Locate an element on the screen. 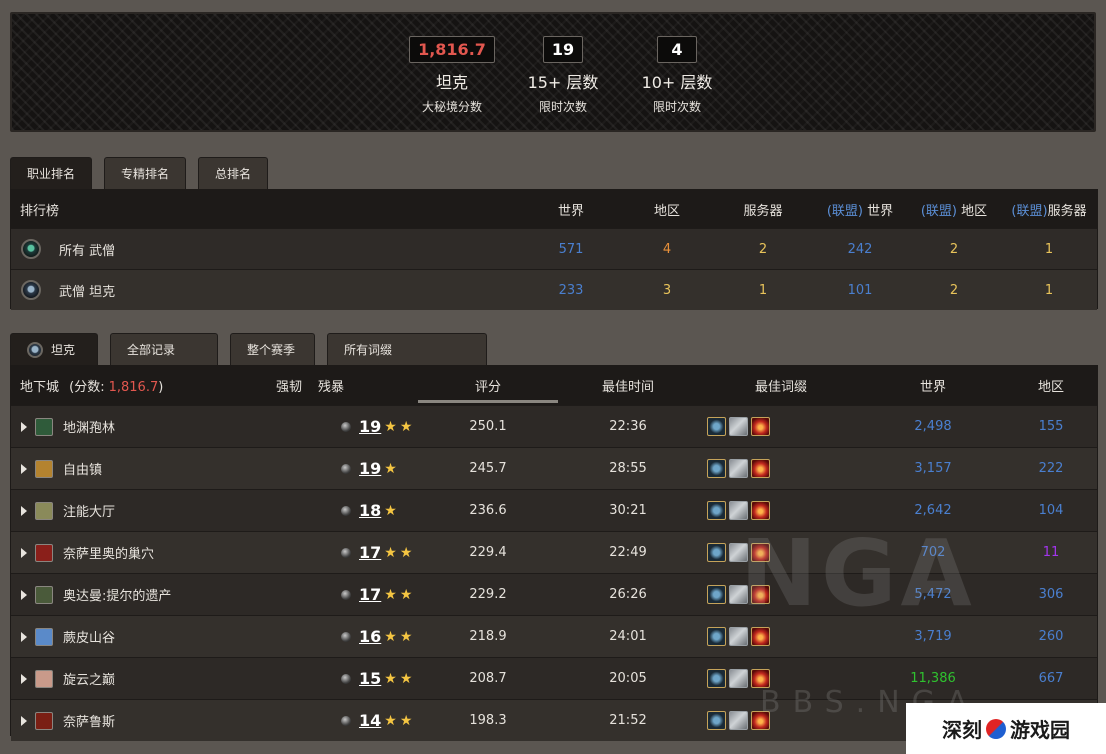 This screenshot has width=1106, height=754. col-alliance-world: (联盟) 世界 is located at coordinates (860, 209).